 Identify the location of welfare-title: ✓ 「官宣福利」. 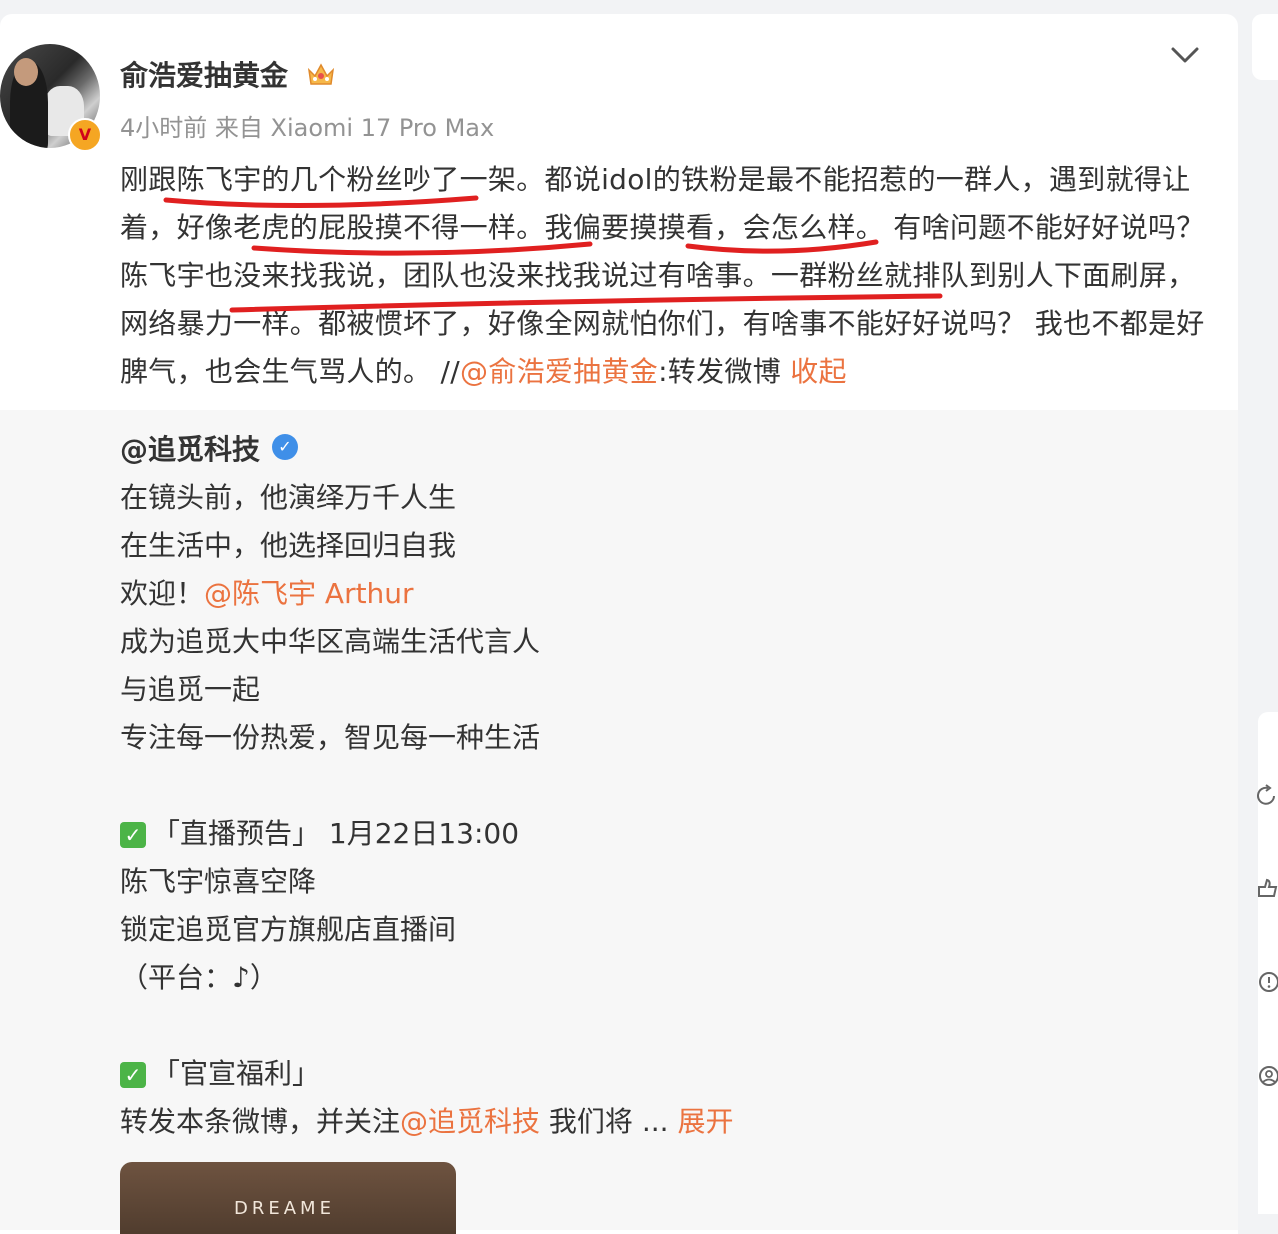
(220, 1072).